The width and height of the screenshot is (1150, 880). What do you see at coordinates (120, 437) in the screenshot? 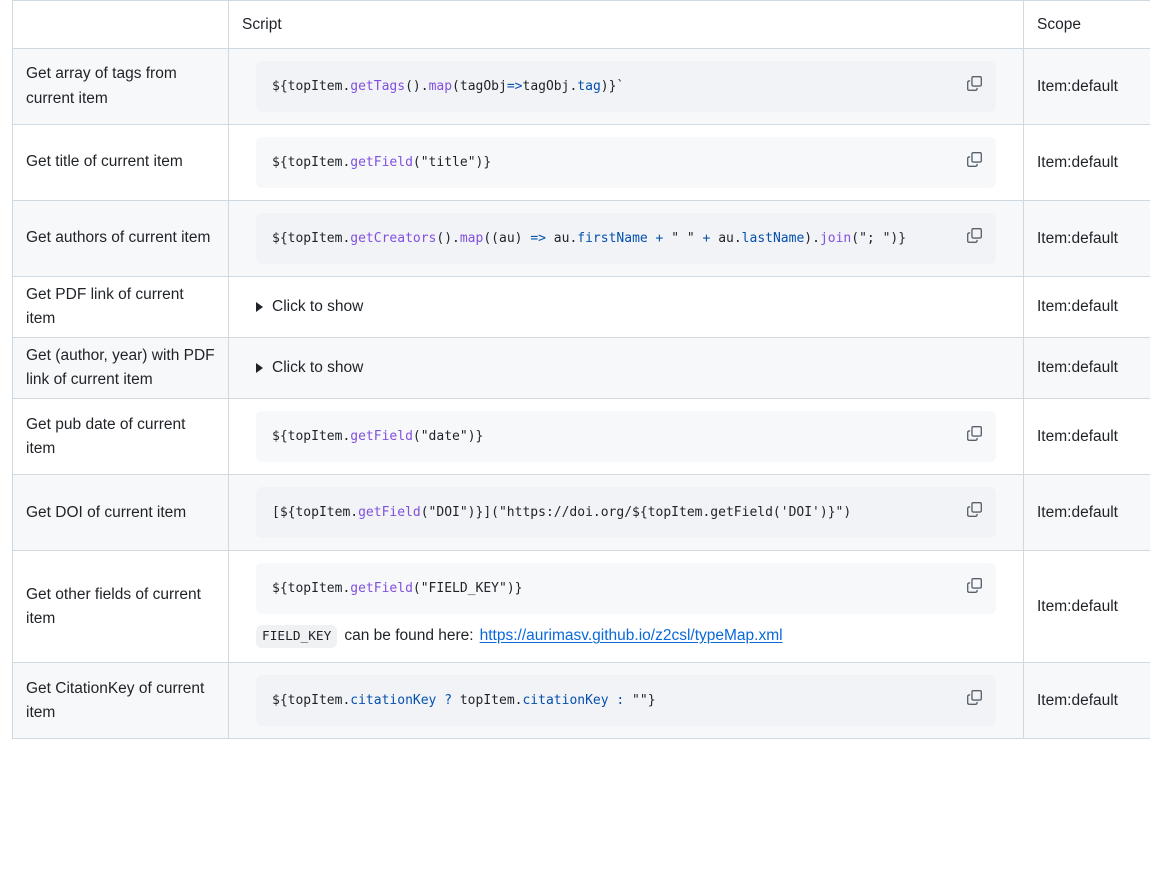
I see `row-description: Get pub date of current item` at bounding box center [120, 437].